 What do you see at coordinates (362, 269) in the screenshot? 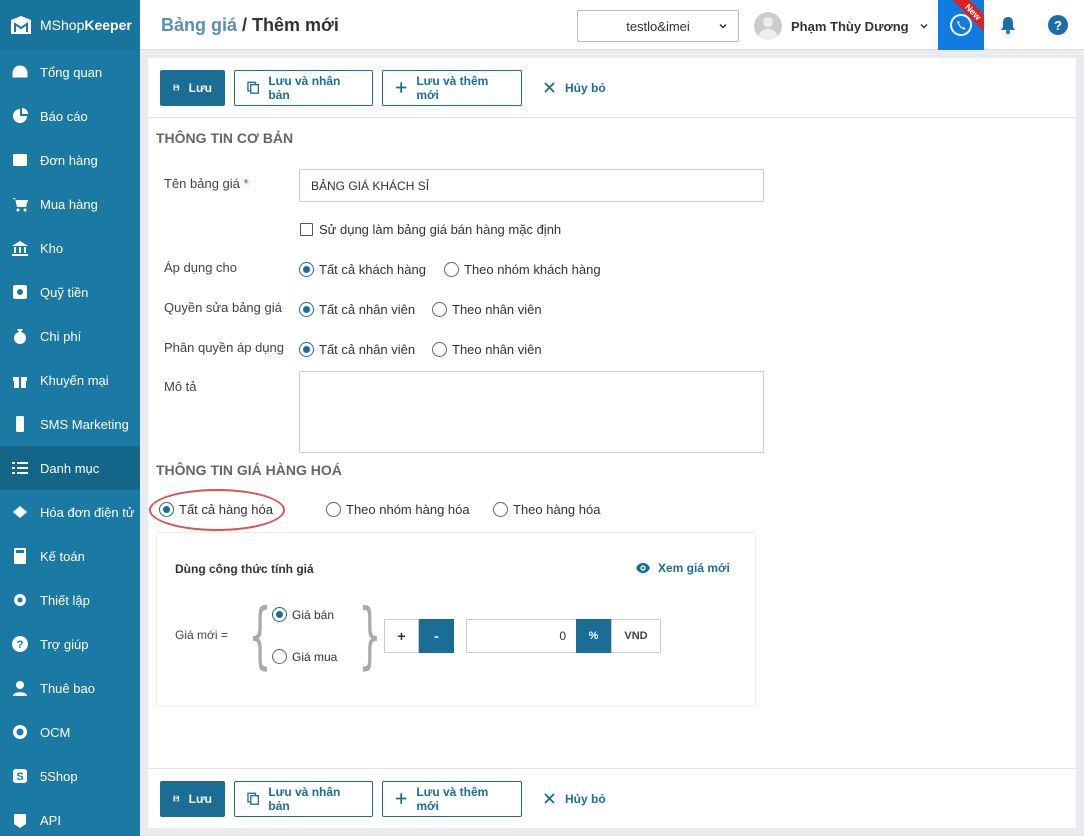
I see `apply-to-all-customers-radio: Tất cả khách hàng` at bounding box center [362, 269].